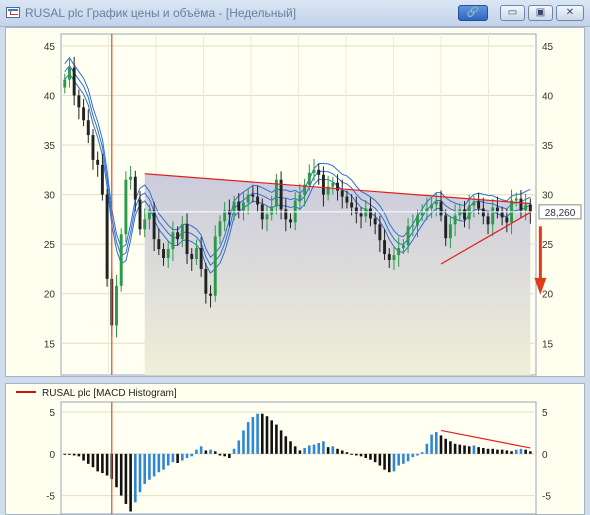 Image resolution: width=590 pixels, height=515 pixels. Describe the element at coordinates (473, 13) in the screenshot. I see `link-button: 🔗` at that location.